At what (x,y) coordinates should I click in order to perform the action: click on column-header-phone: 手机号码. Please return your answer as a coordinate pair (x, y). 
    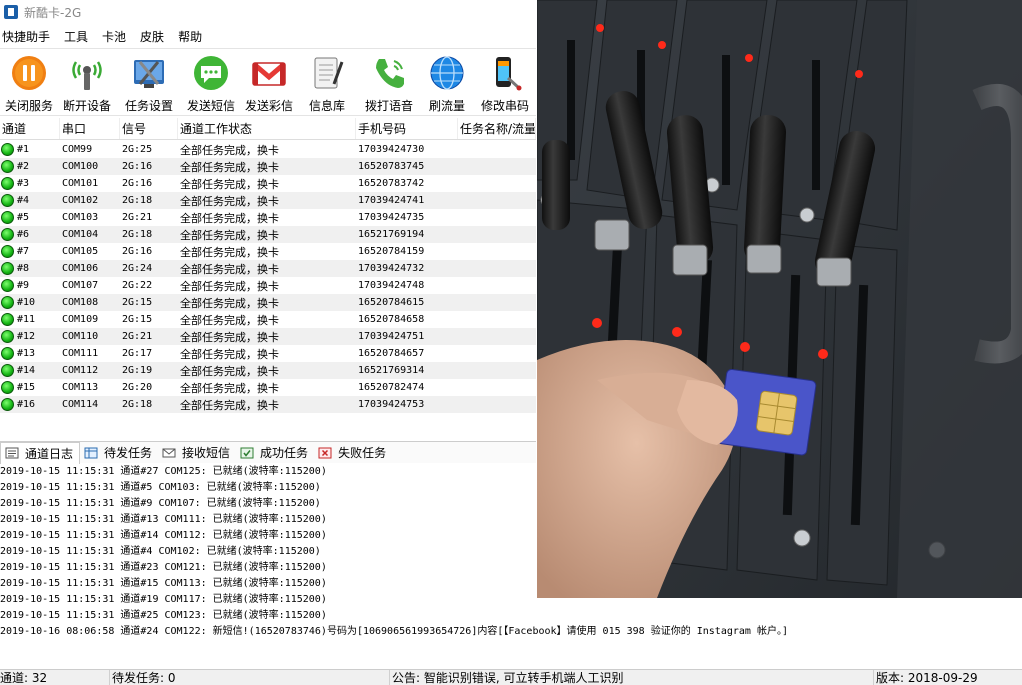
    Looking at the image, I should click on (407, 128).